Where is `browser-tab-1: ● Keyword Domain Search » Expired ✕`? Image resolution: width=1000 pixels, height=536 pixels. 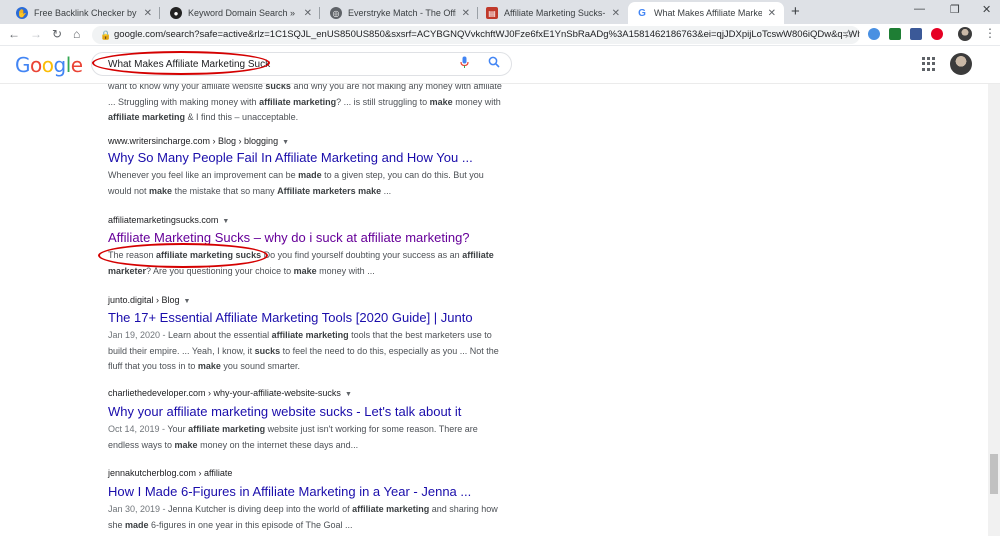
browser-tab-1: ● Keyword Domain Search » Expired ✕ is located at coordinates (241, 13).